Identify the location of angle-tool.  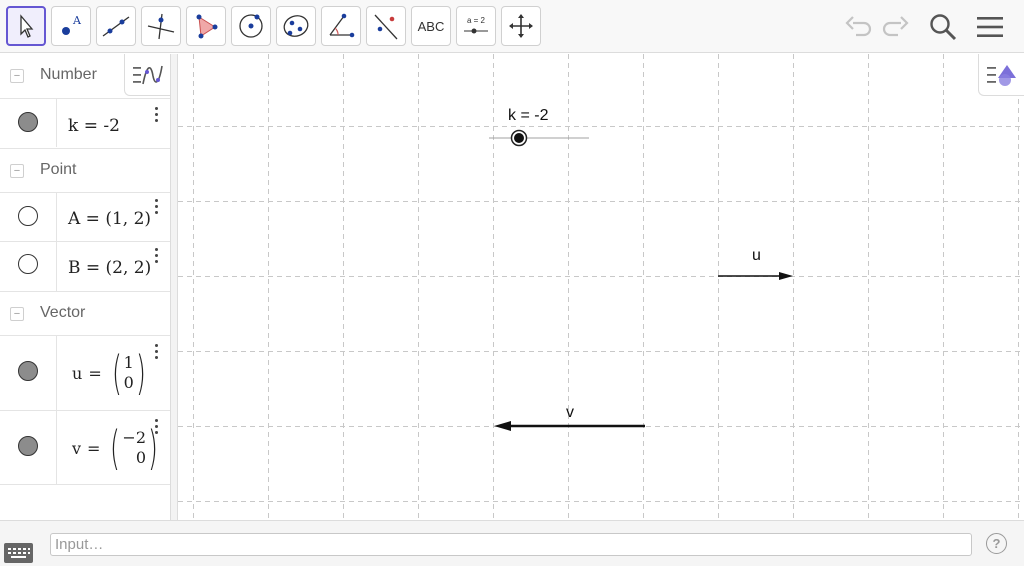
(341, 26).